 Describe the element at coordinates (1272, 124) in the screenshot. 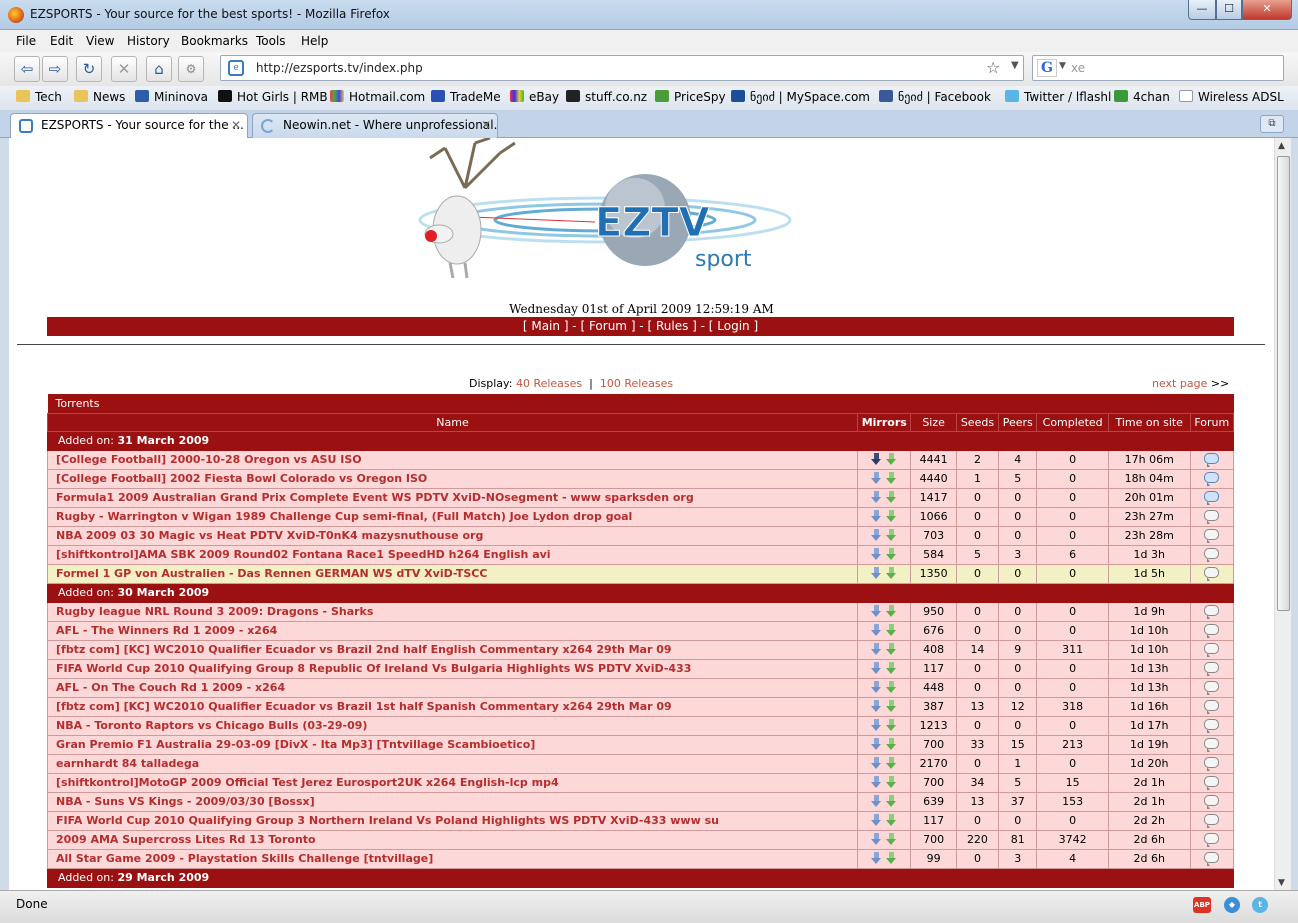

I see `list-all-tabs-button: ⧉` at that location.